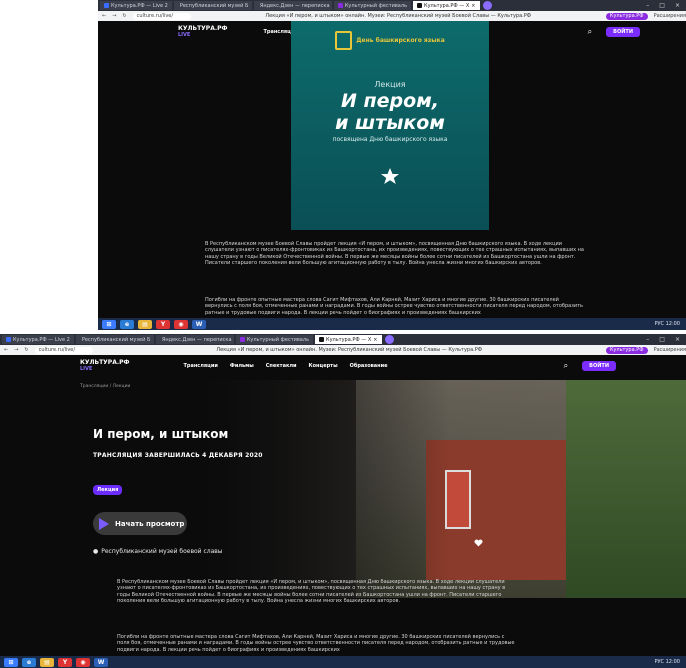  I want to click on poster-dedication: посвящена Дню башкирского языка, so click(390, 139).